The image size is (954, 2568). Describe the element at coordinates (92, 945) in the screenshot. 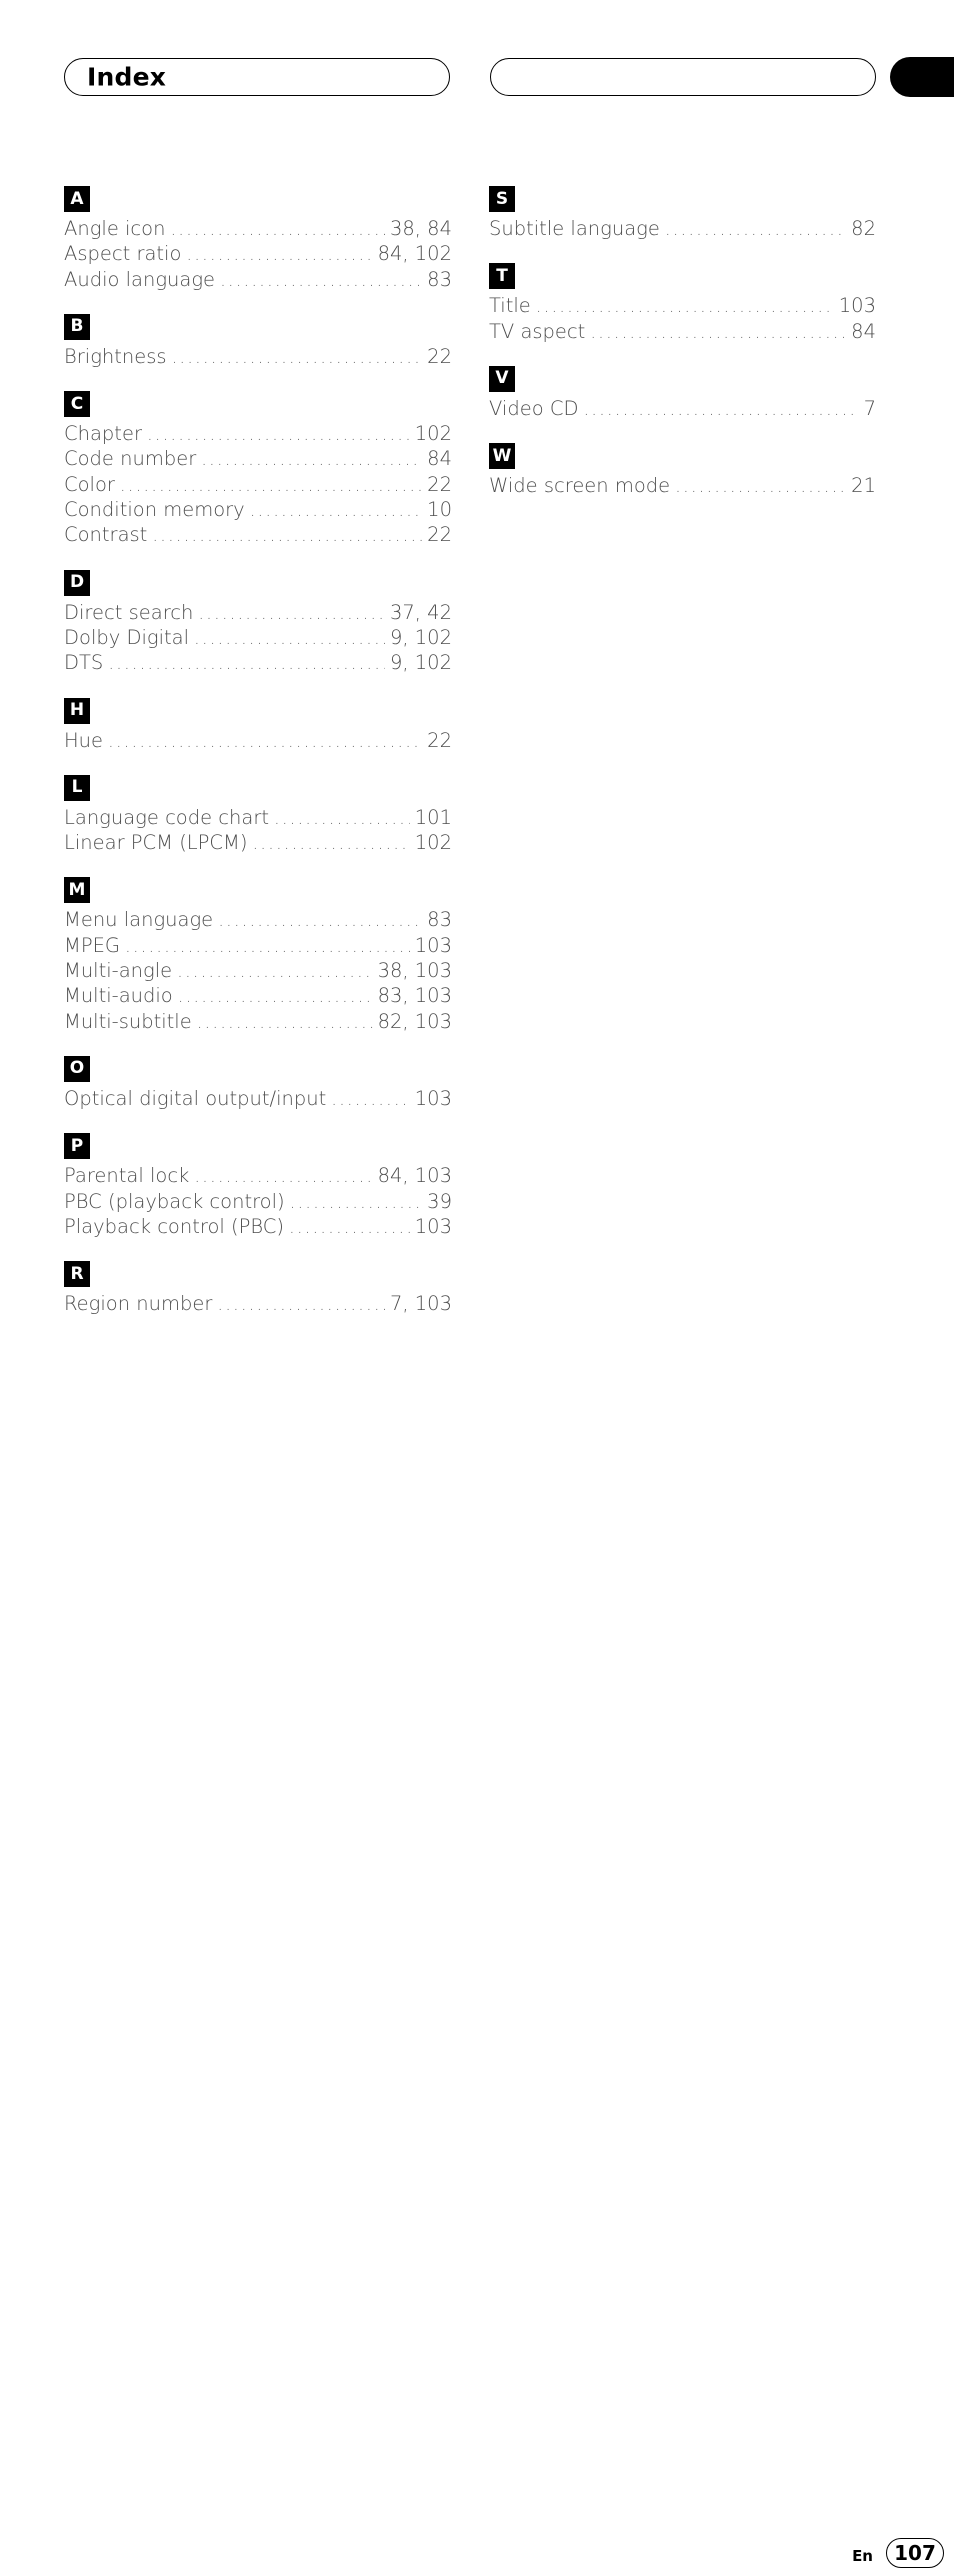

I see `index-entry-label: MPEG` at that location.